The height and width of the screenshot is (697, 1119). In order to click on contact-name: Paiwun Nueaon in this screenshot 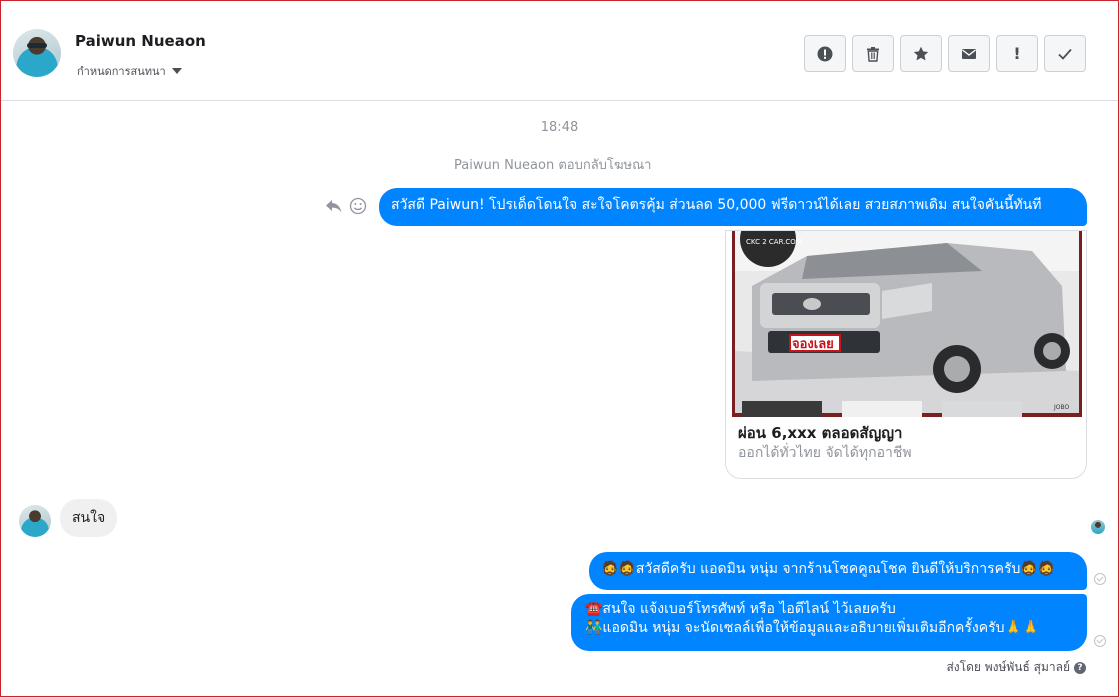, I will do `click(140, 41)`.